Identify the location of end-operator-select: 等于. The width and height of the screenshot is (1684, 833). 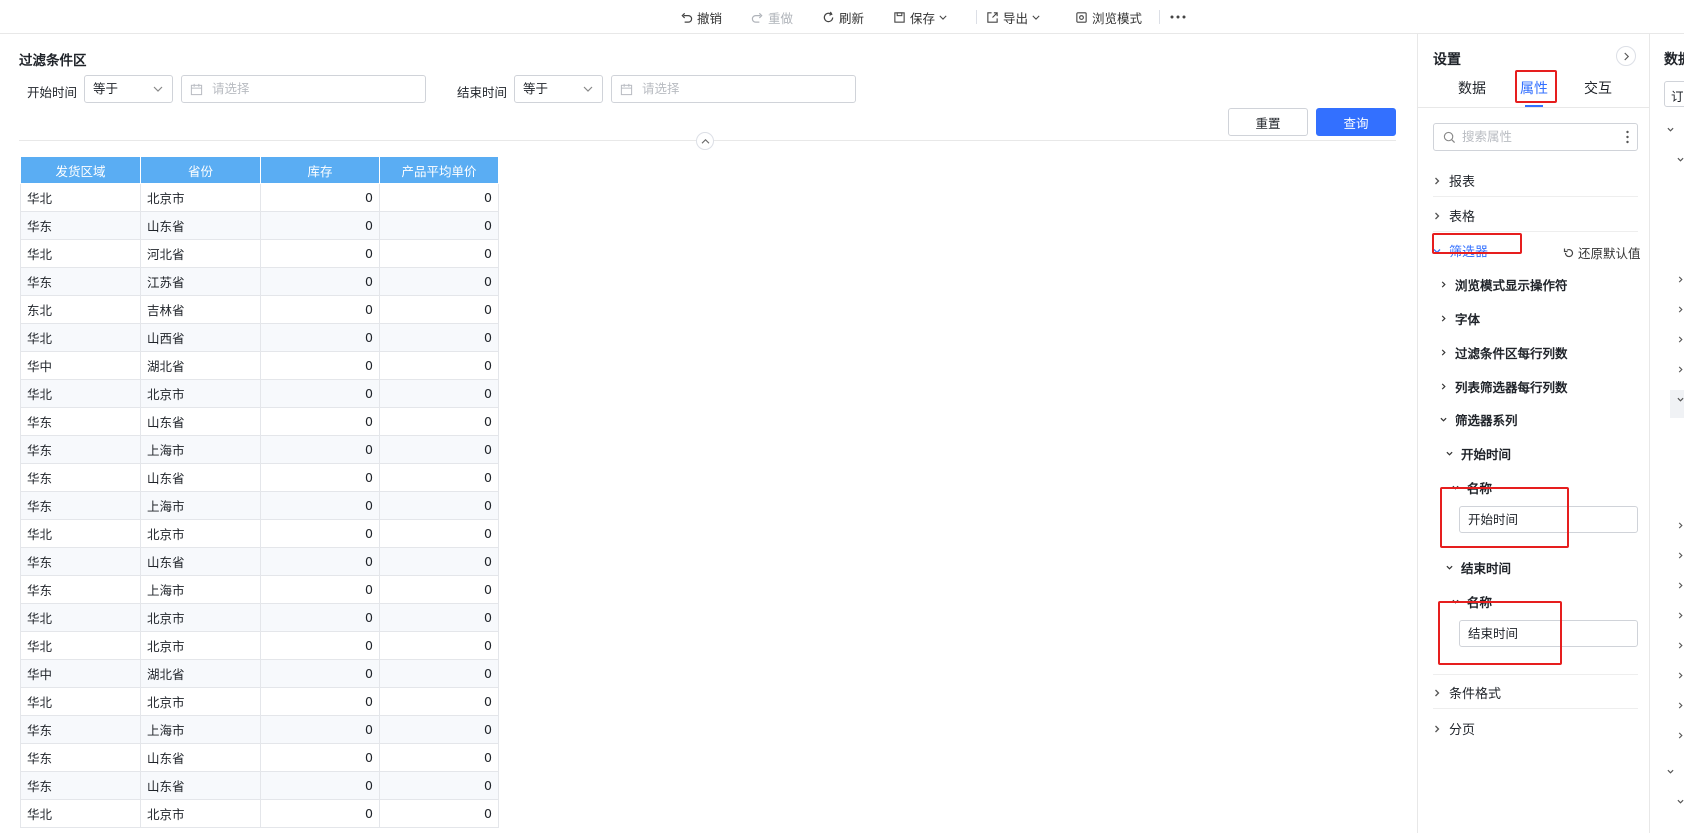
(558, 89).